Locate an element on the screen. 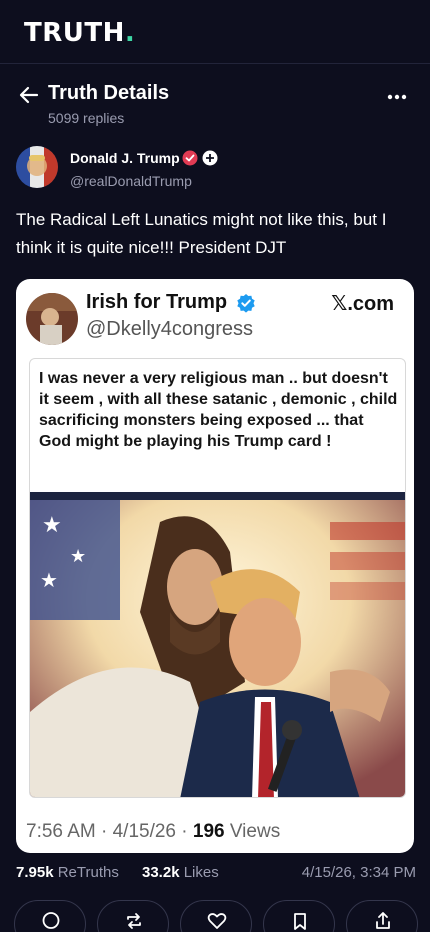 Image resolution: width=430 pixels, height=932 pixels. embed-name: Irish for Trump is located at coordinates (157, 302).